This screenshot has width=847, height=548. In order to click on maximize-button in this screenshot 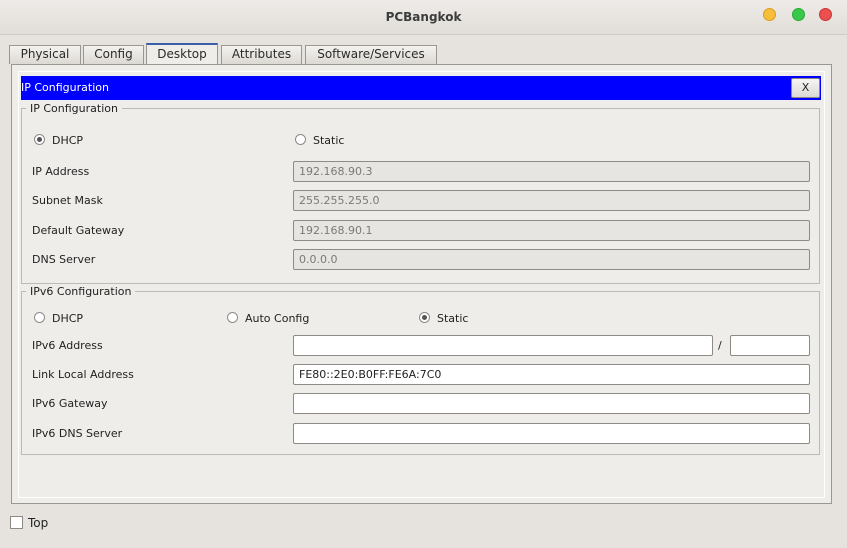, I will do `click(798, 14)`.